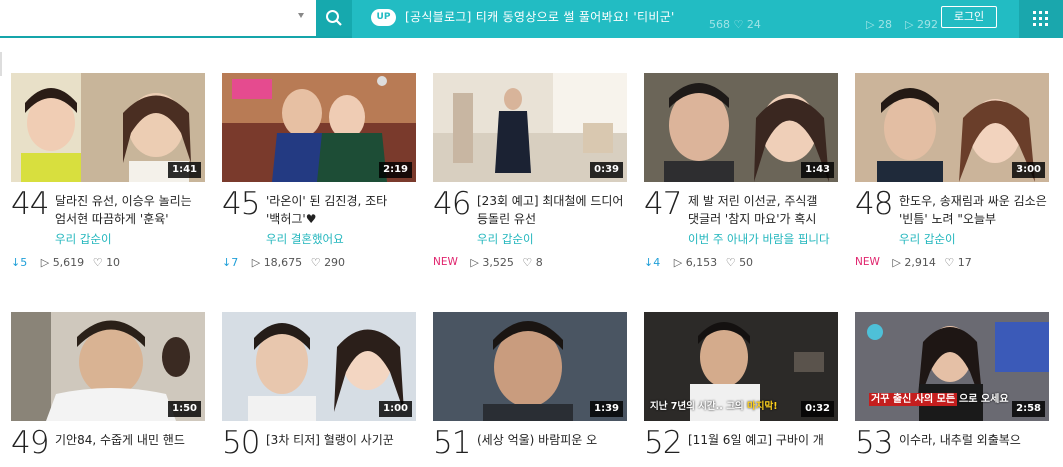 This screenshot has height=467, width=1063. I want to click on channel-link: 이번 주 아내가 바람을 핍니다, so click(763, 239).